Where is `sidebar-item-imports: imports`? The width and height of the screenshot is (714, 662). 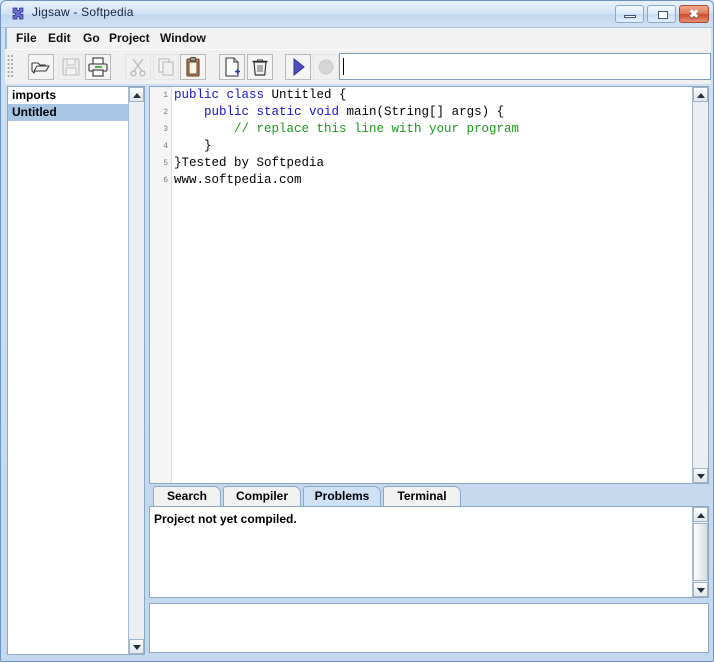 sidebar-item-imports: imports is located at coordinates (68, 95).